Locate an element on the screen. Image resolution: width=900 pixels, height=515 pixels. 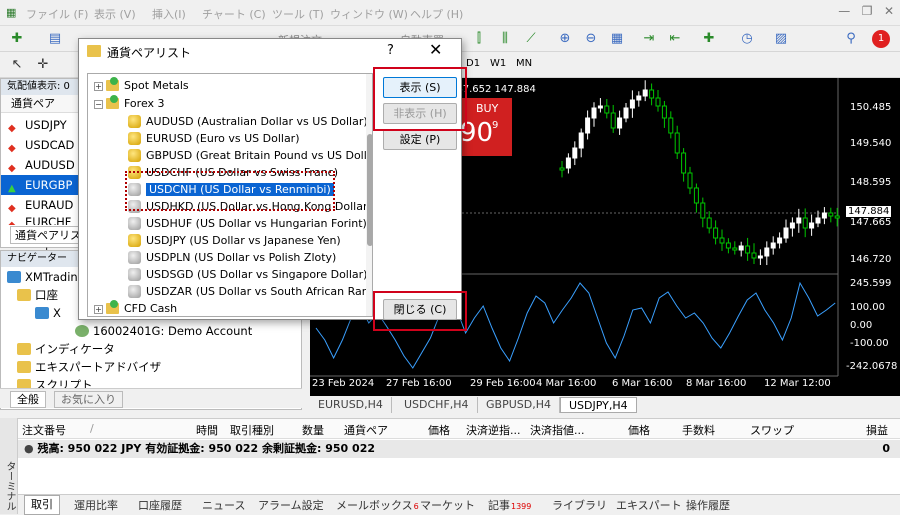
tab-mailbox: メールボックス6 is located at coordinates (377, 505).